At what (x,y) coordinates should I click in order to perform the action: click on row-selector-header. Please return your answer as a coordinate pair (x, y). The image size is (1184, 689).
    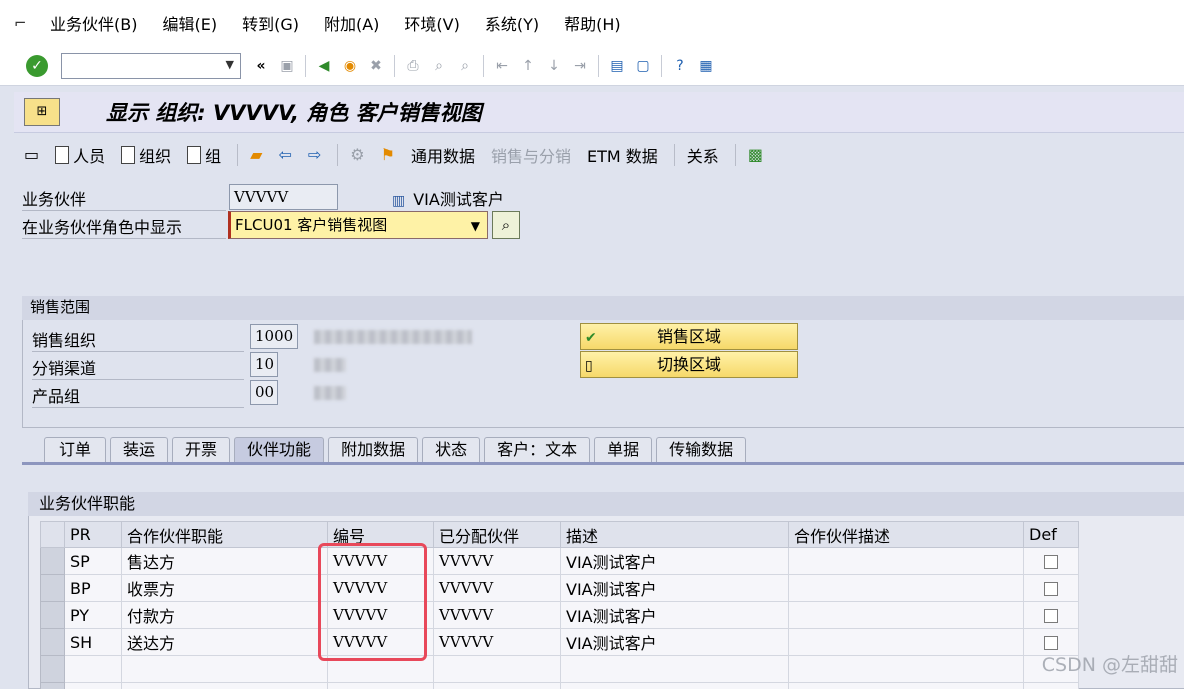
    Looking at the image, I should click on (52, 534).